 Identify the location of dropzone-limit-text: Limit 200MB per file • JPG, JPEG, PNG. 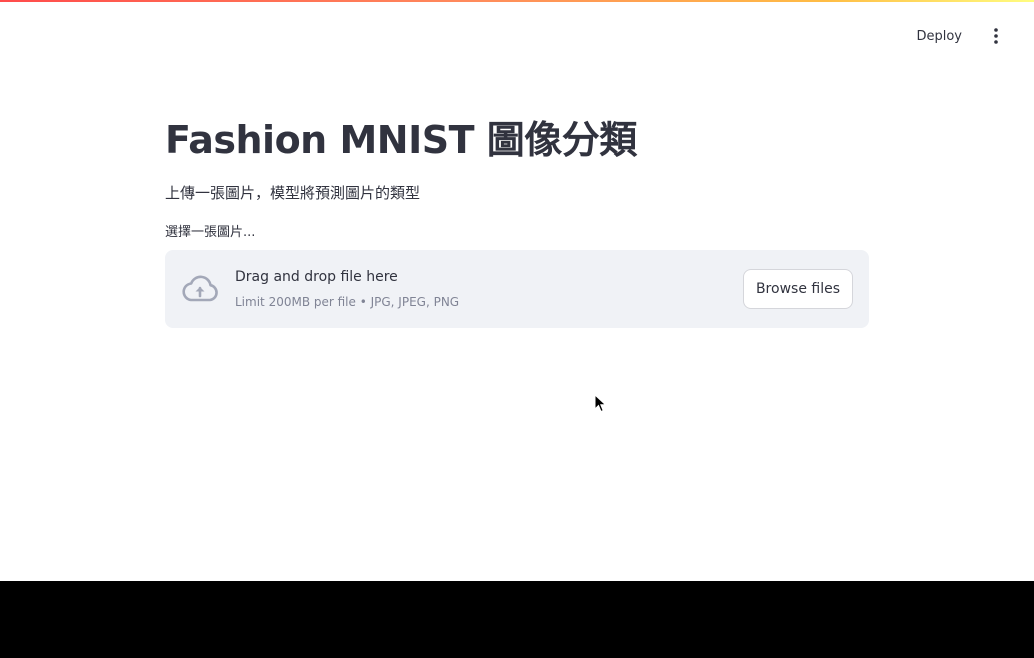
(347, 302).